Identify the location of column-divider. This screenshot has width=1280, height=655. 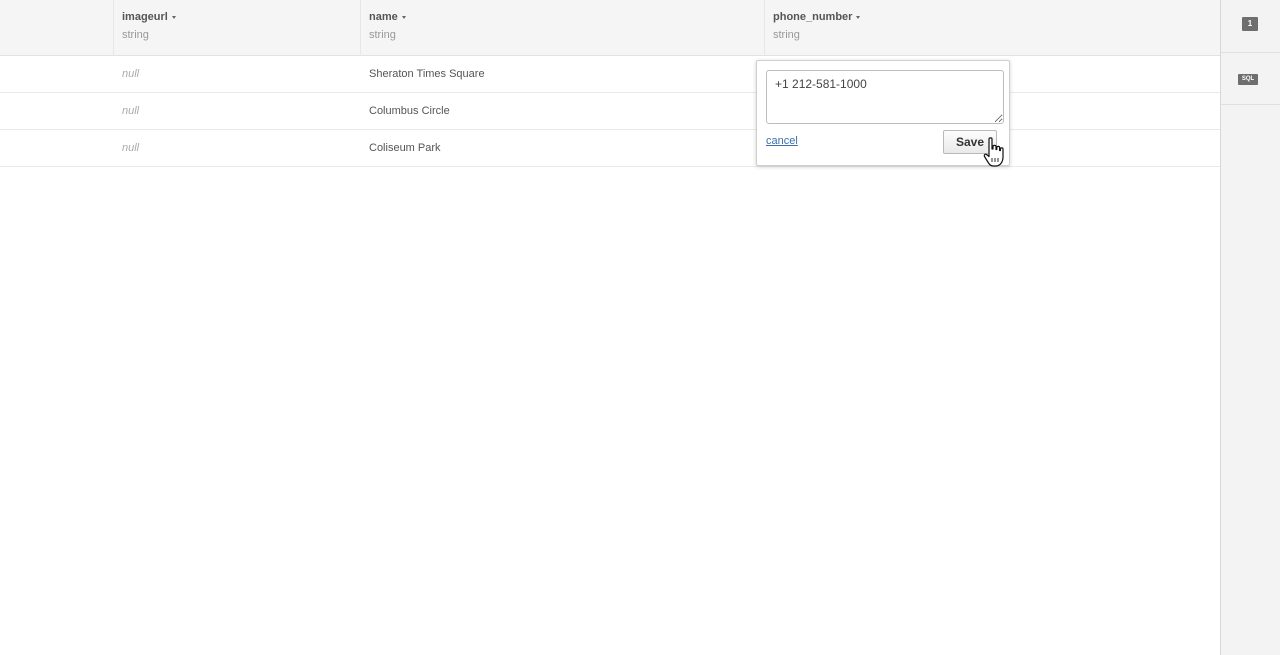
(764, 27).